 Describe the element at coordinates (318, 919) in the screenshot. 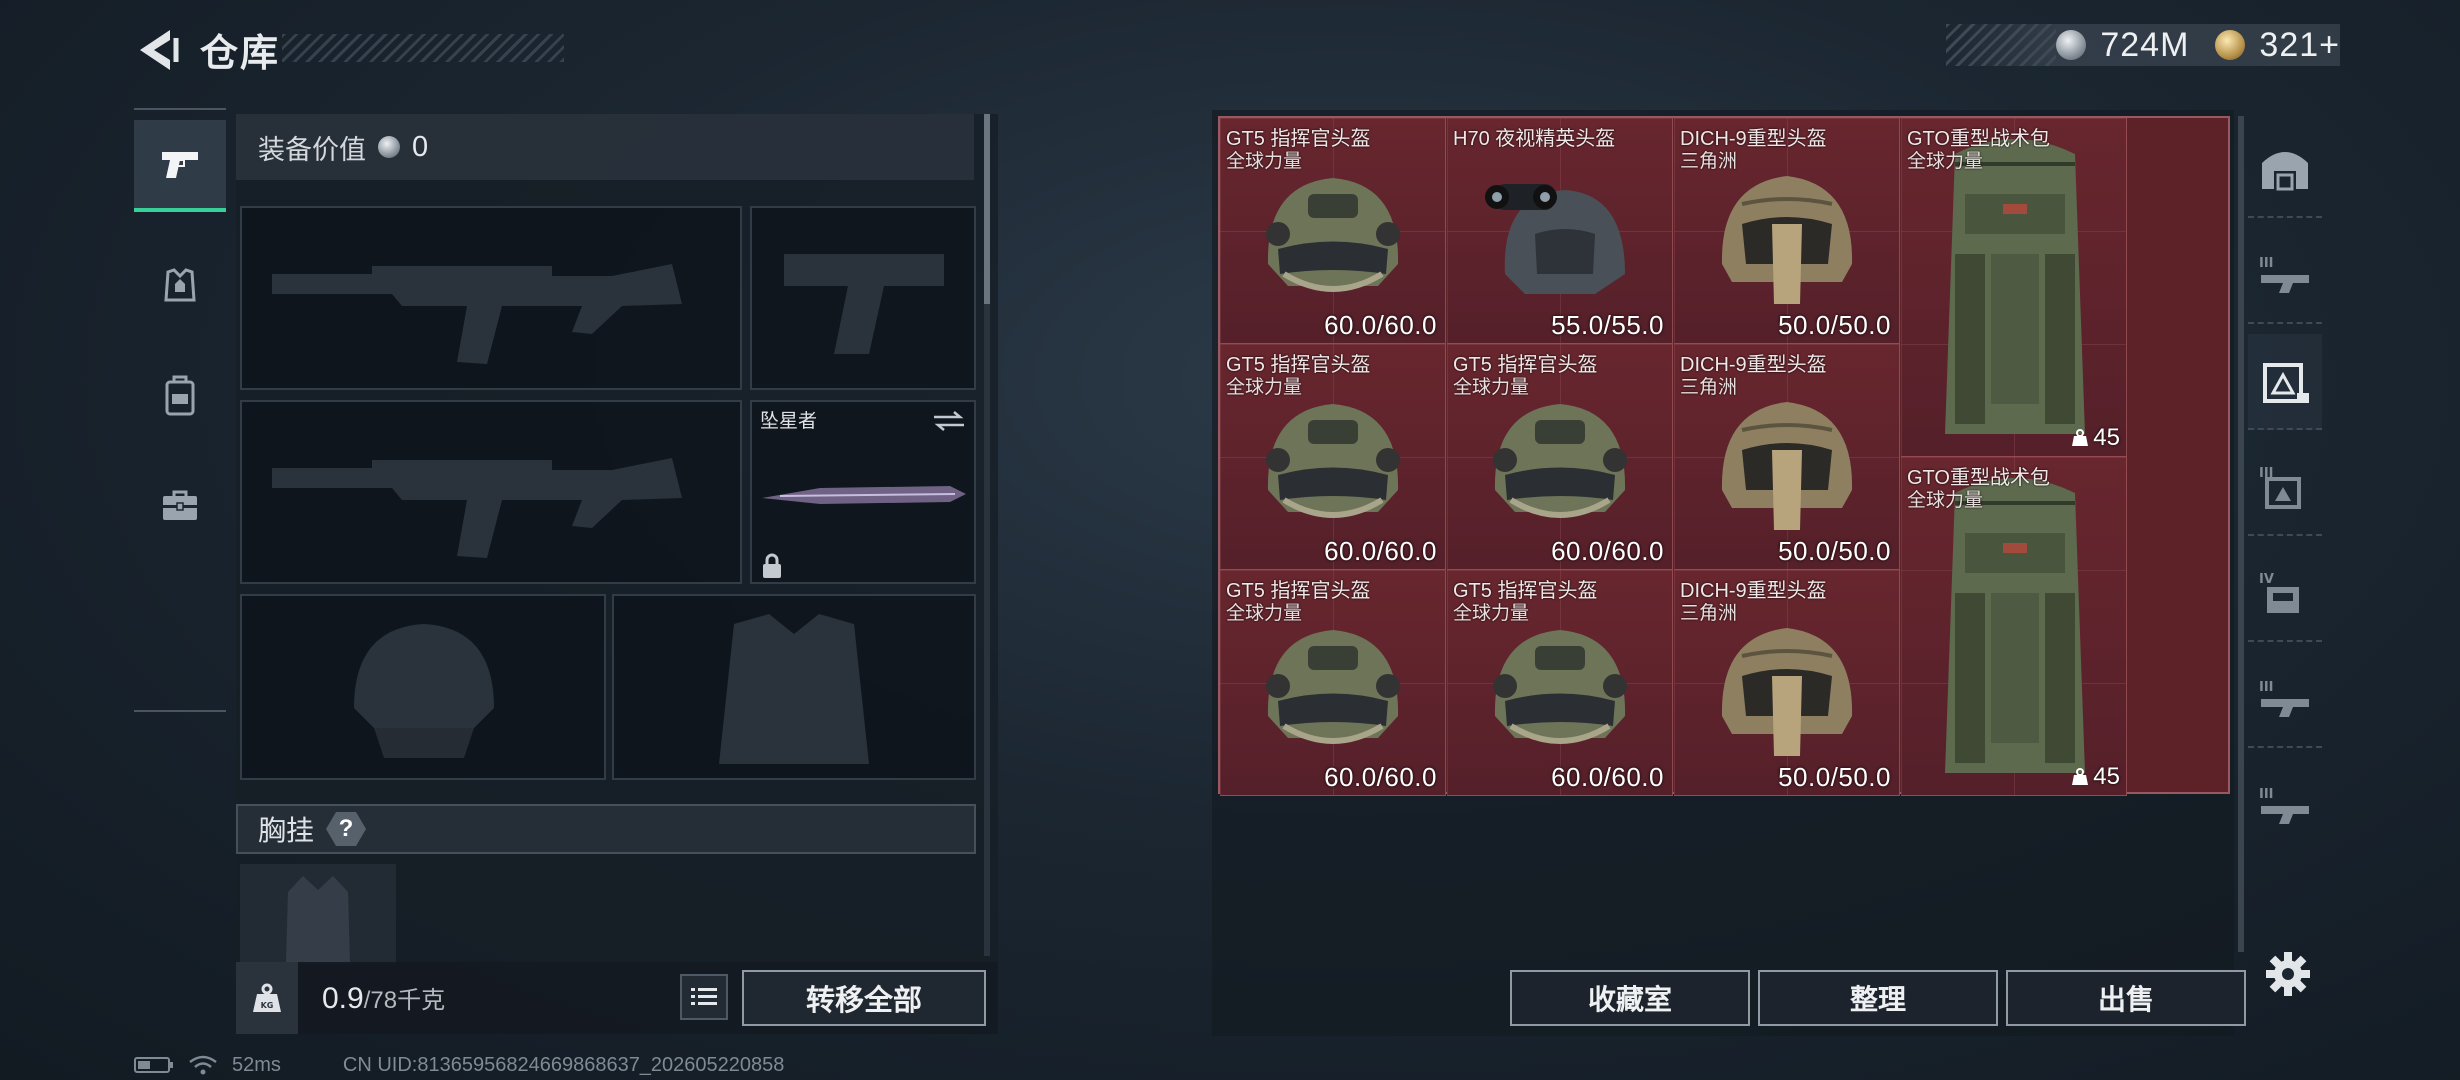

I see `chest-rig-silhouette-icon` at that location.